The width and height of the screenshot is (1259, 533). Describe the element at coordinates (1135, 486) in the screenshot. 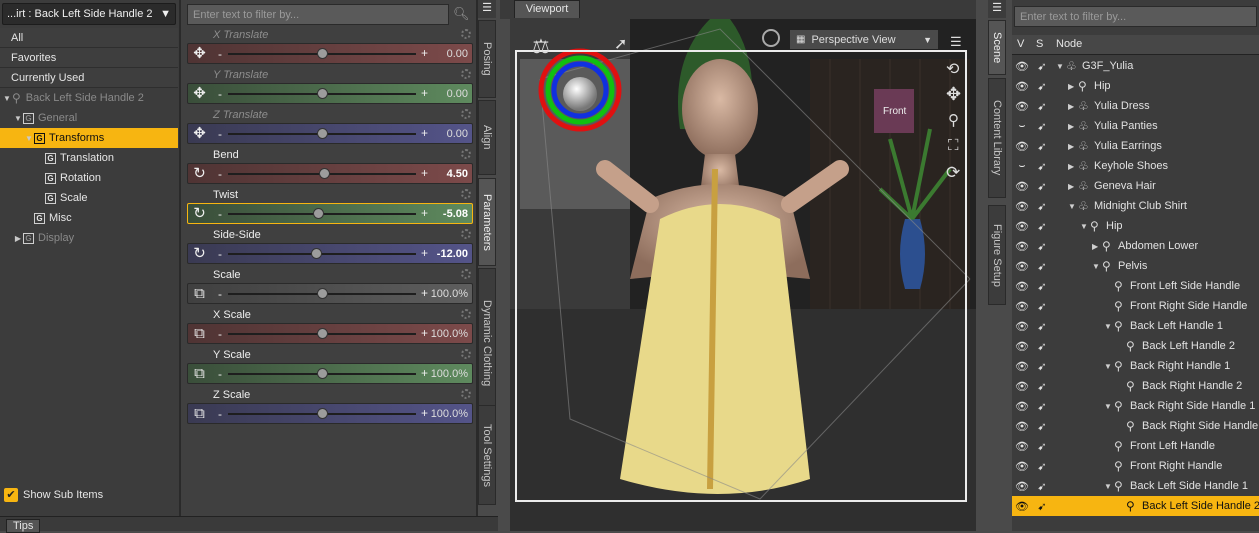

I see `scene-node-row: 👁 ➹ ▼ ⚲ Back Left Side Handle 1` at that location.